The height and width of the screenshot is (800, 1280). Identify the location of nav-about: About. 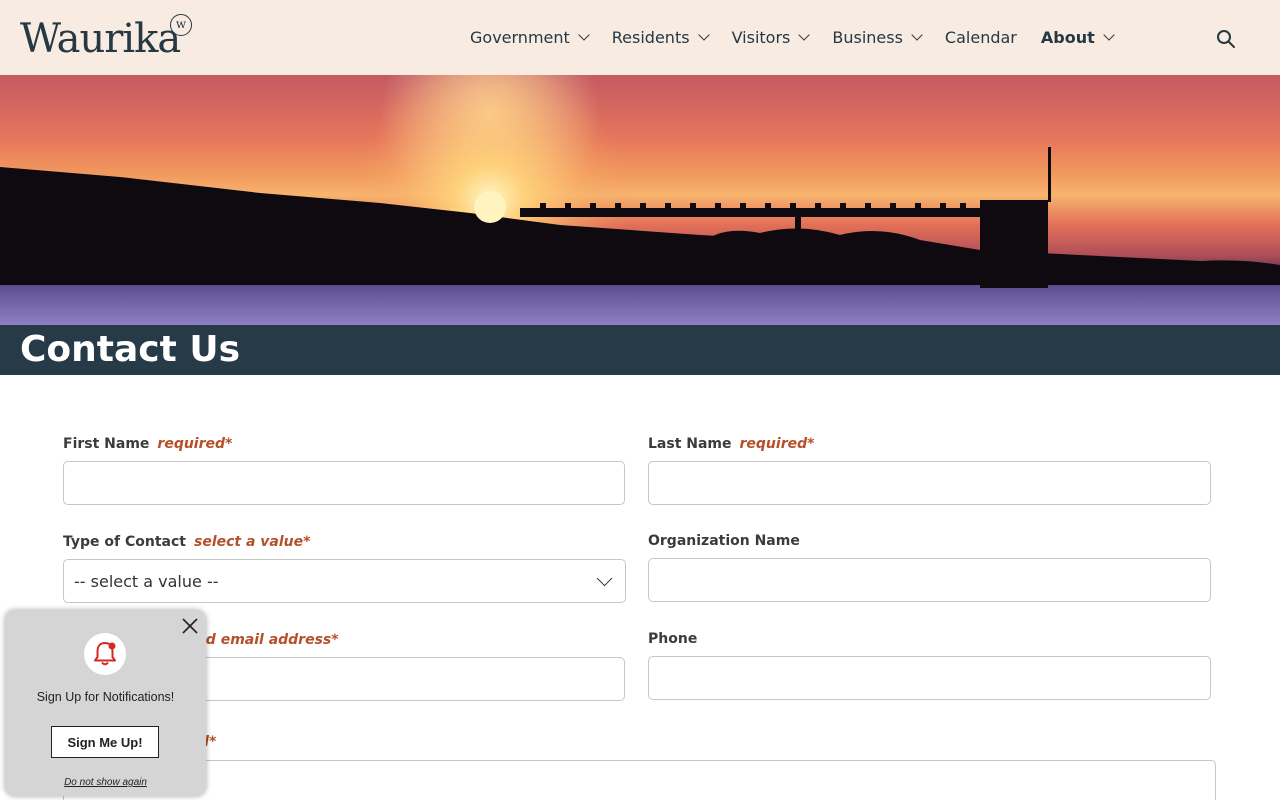
(1077, 37).